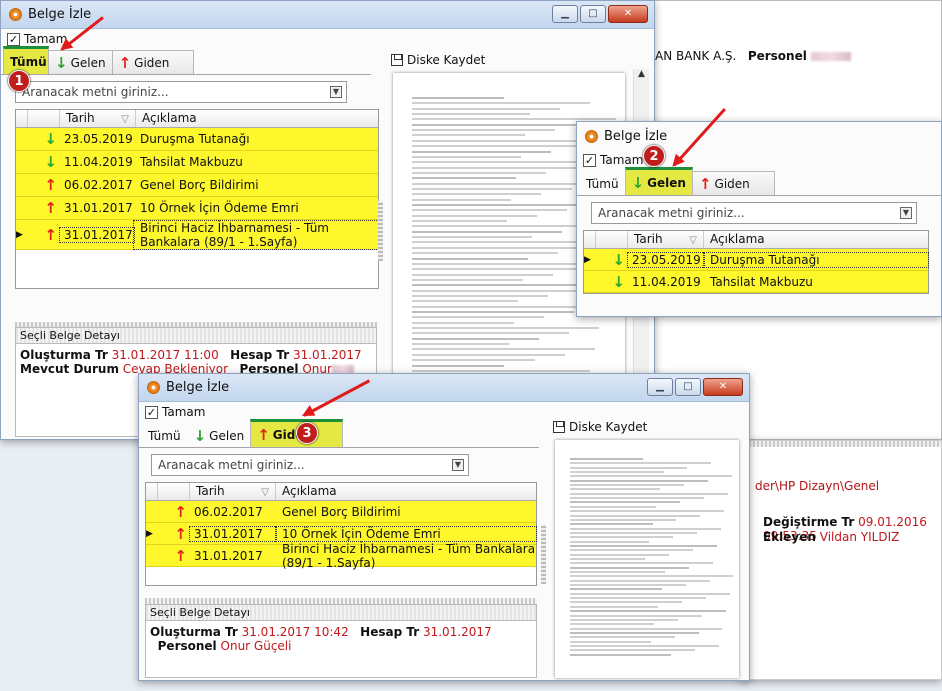 This screenshot has width=942, height=691. I want to click on detail-key: Hesap Tr, so click(260, 355).